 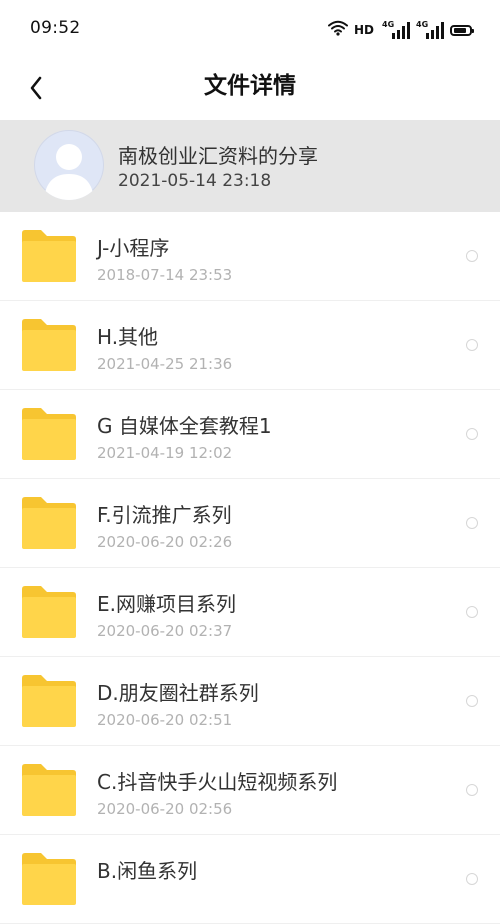 What do you see at coordinates (165, 453) in the screenshot?
I see `file-time: 2021-04-19 12:02` at bounding box center [165, 453].